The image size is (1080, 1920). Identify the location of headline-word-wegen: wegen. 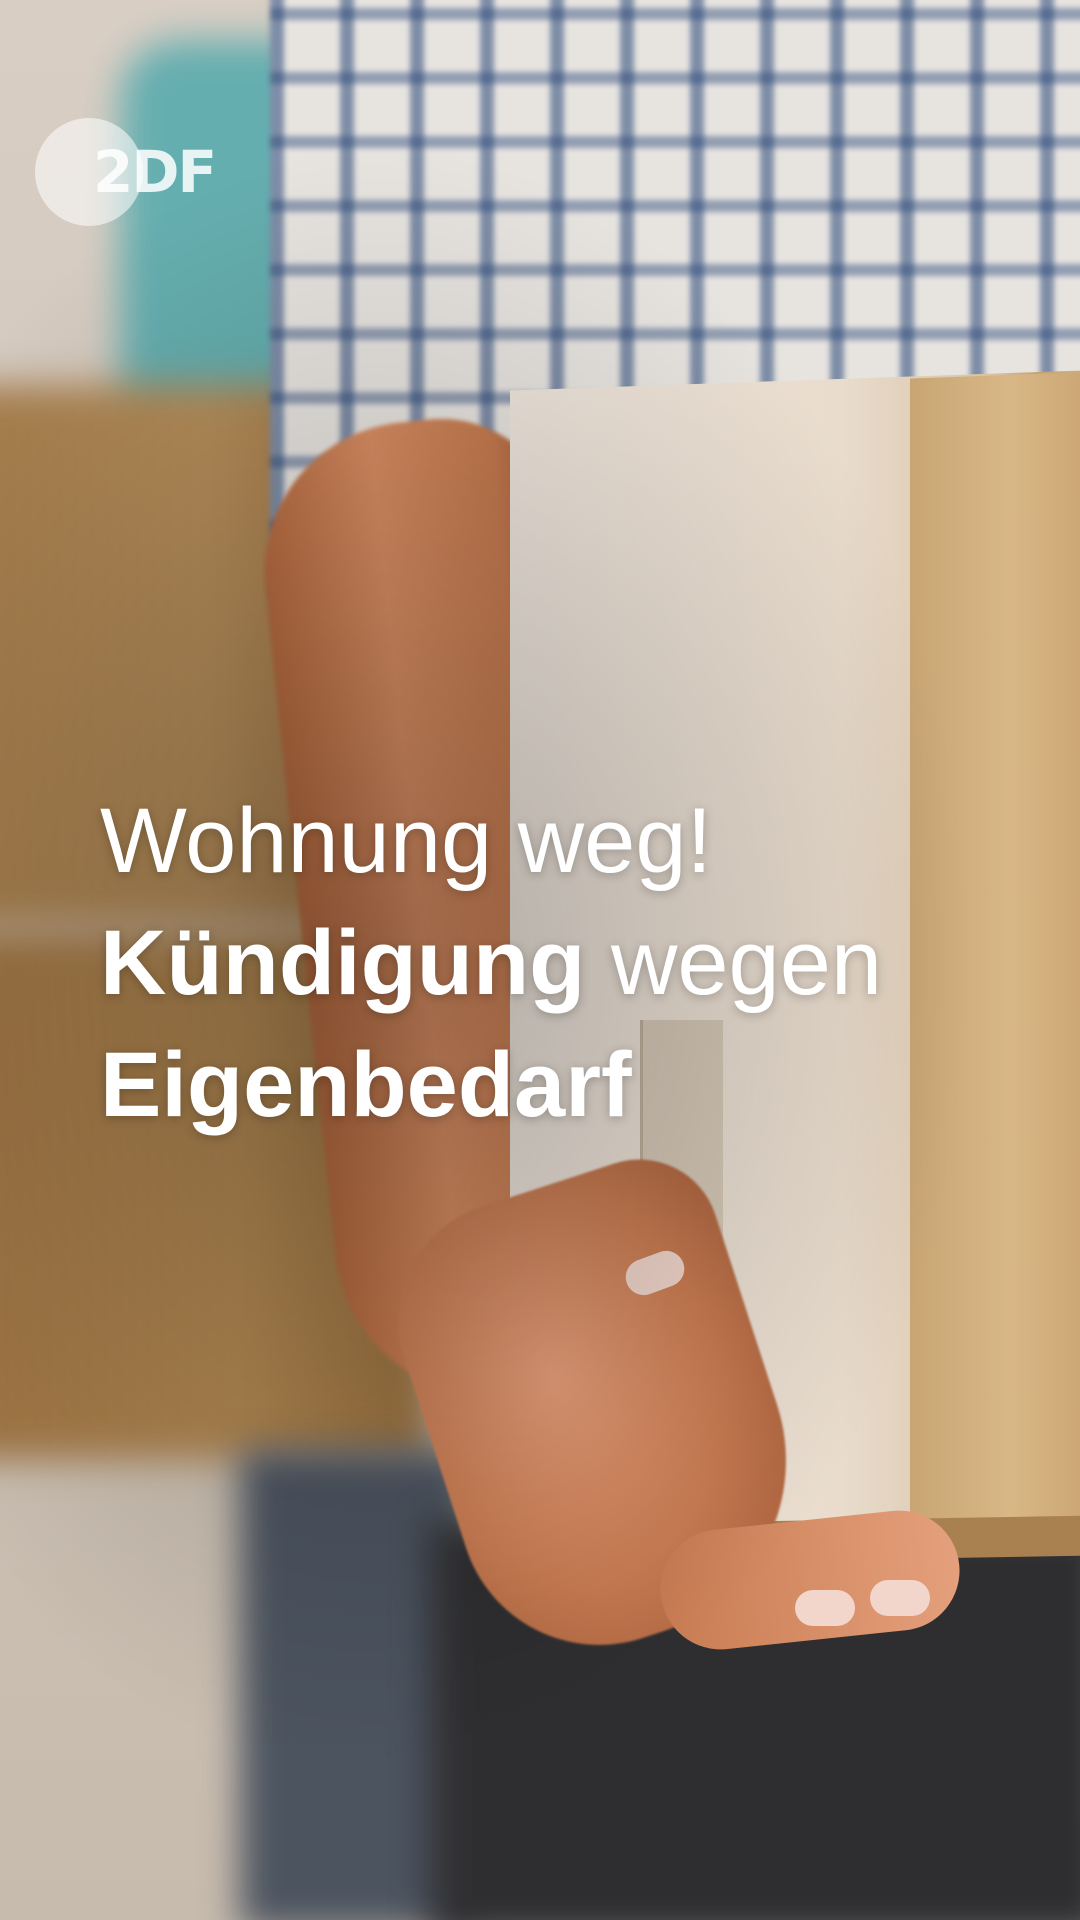
(734, 963).